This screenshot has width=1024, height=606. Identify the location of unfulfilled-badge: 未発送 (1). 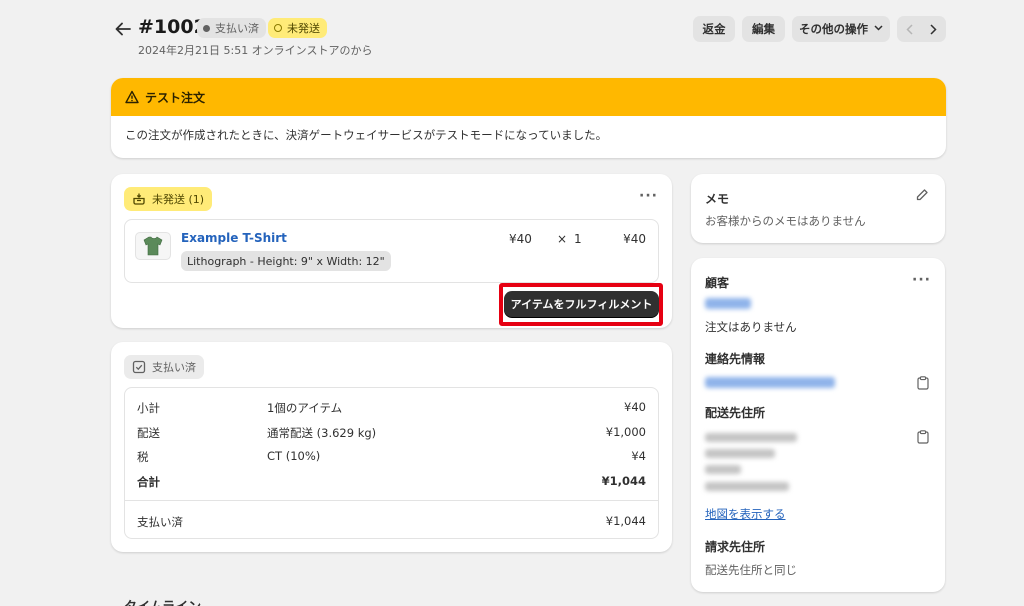
(168, 199).